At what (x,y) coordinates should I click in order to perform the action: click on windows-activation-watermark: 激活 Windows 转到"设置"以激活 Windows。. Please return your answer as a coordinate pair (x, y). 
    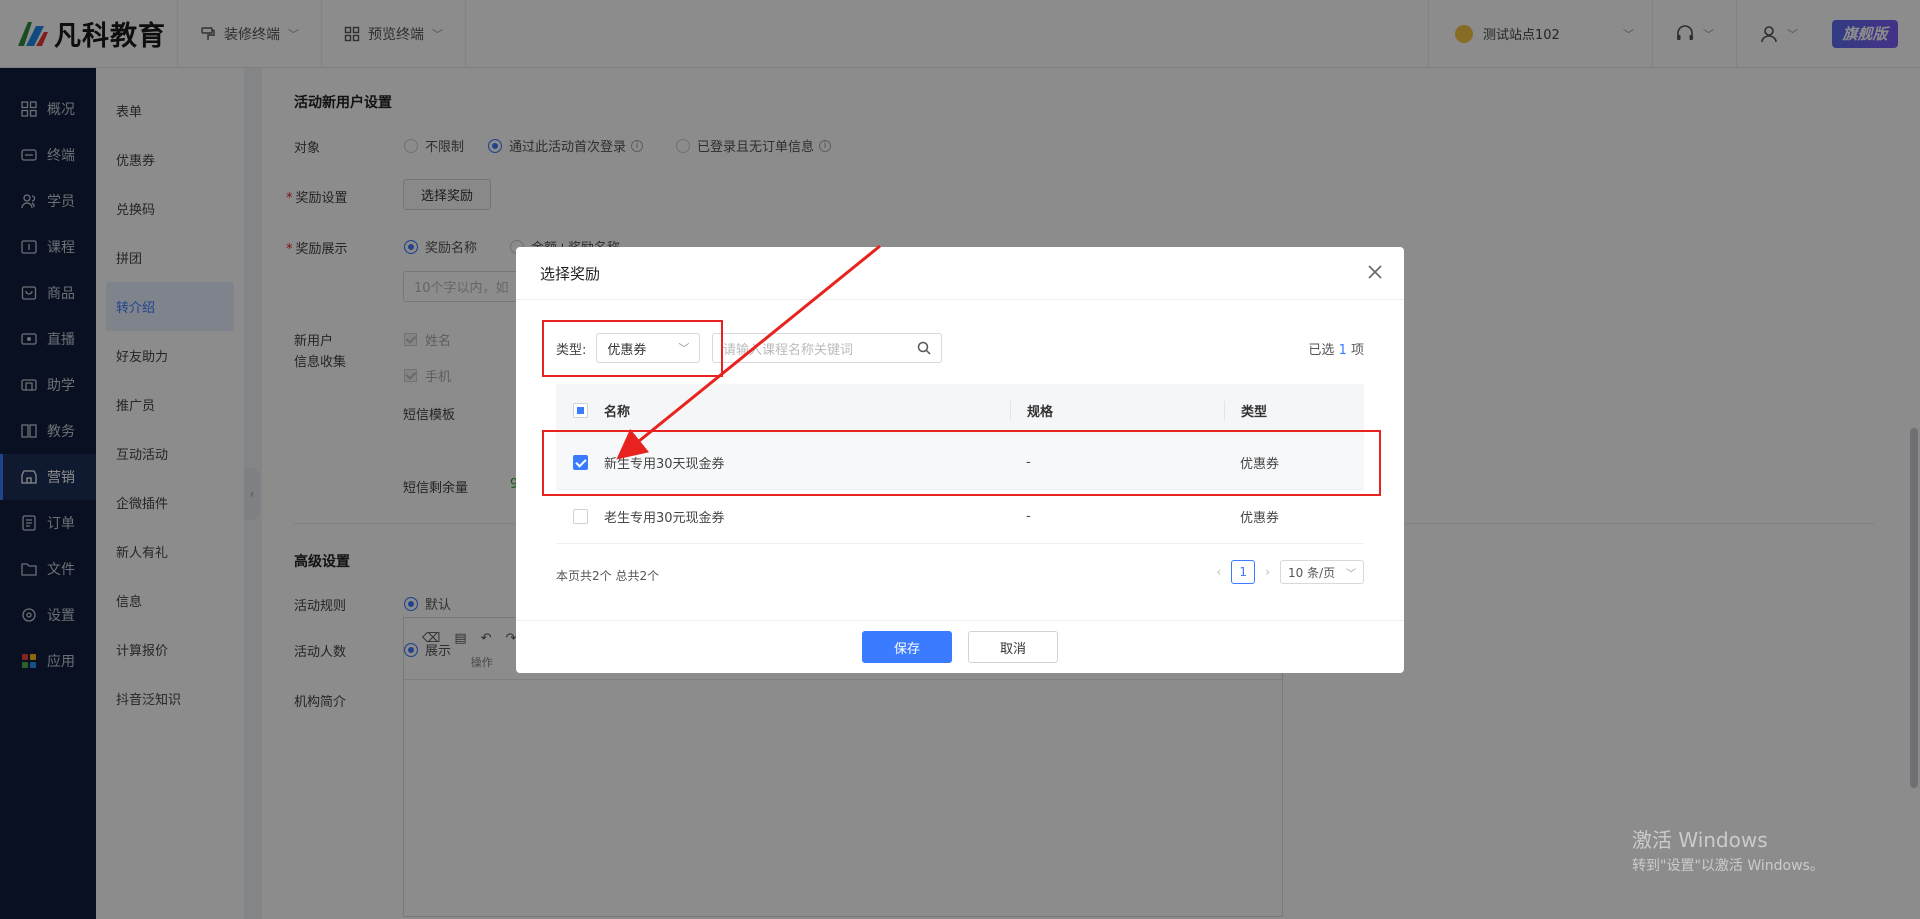
    Looking at the image, I should click on (1728, 849).